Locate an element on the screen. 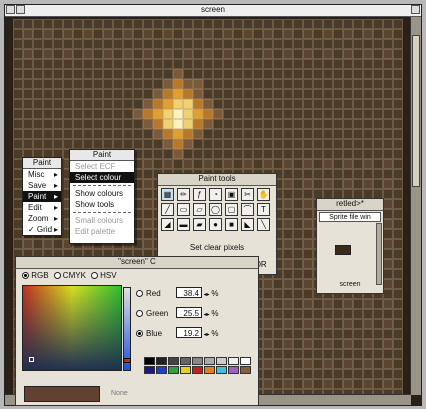 This screenshot has height=409, width=426. paint-tool-icon: ⌒ is located at coordinates (247, 209).